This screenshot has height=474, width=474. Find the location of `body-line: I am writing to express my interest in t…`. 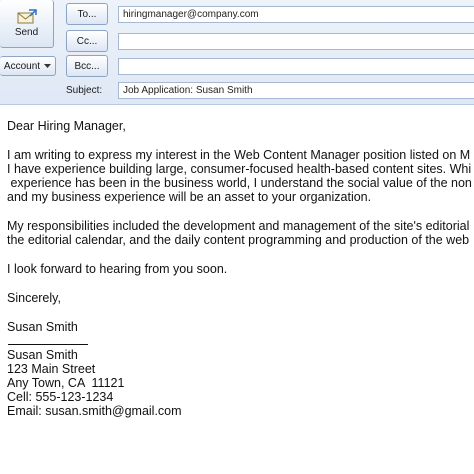

body-line: I am writing to express my interest in t… is located at coordinates (239, 155).